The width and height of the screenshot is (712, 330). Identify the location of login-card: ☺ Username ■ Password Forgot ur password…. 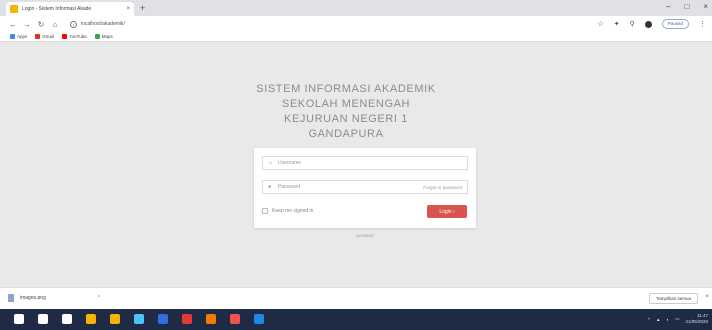
(365, 188).